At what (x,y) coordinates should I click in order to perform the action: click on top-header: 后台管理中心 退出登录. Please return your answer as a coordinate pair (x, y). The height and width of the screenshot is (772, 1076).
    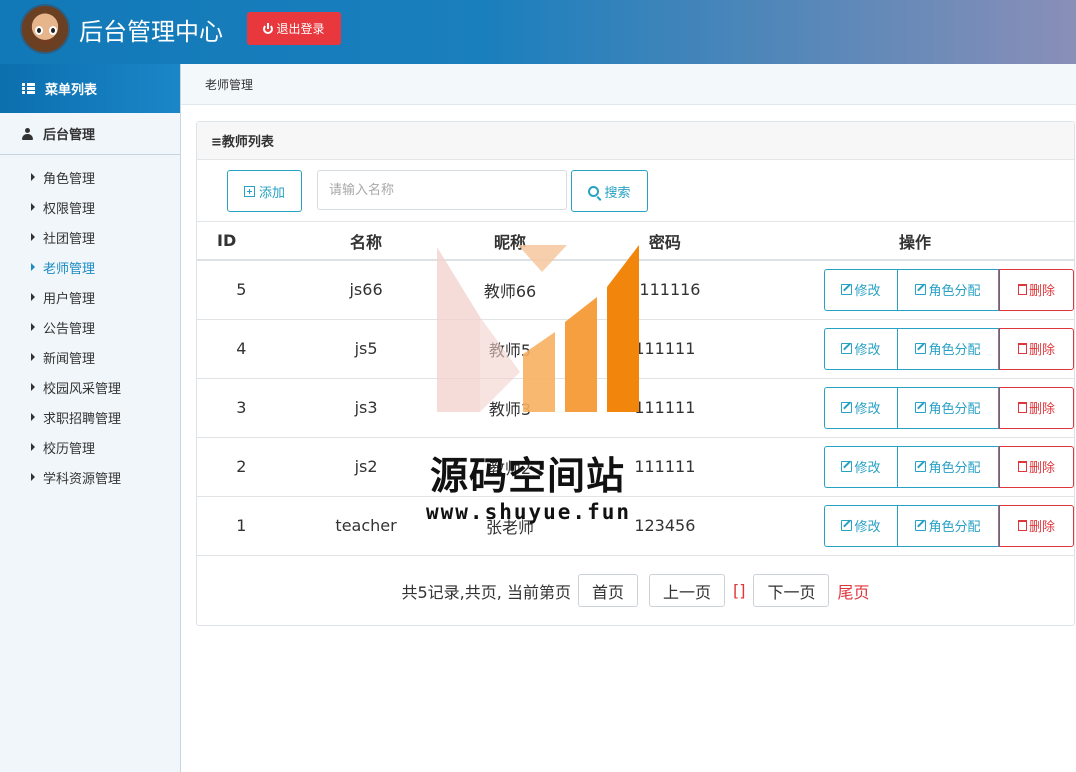
    Looking at the image, I should click on (538, 32).